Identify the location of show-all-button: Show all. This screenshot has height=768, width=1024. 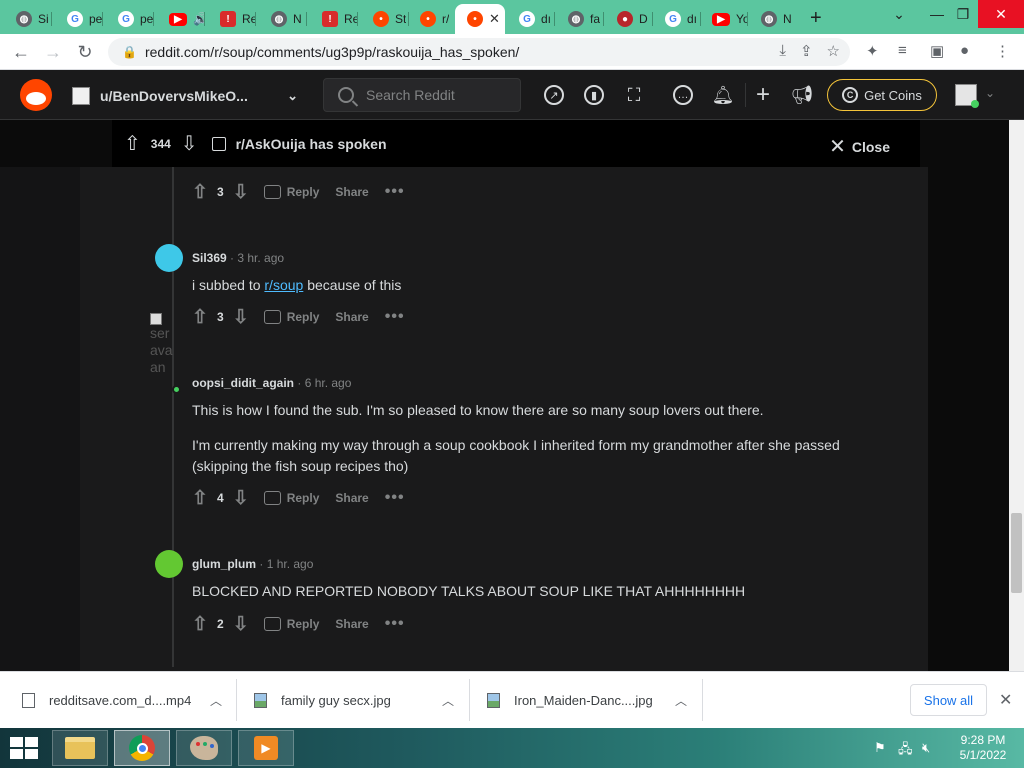
(948, 700).